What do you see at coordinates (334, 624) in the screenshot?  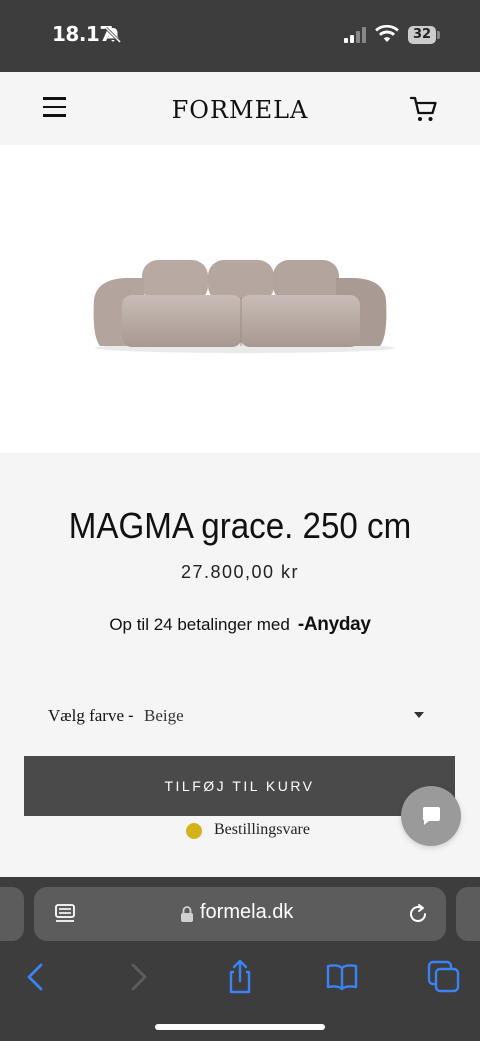 I see `anyday-logo: -Anyday` at bounding box center [334, 624].